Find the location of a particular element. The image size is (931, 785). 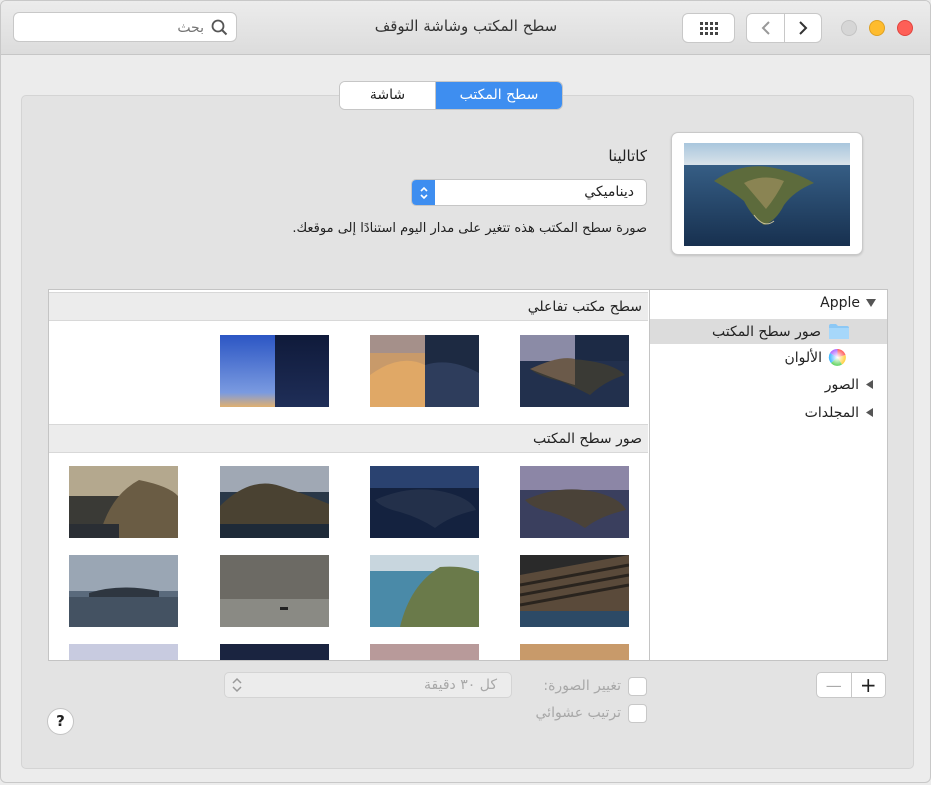

sidebar-item-label: المجلدات is located at coordinates (831, 412).